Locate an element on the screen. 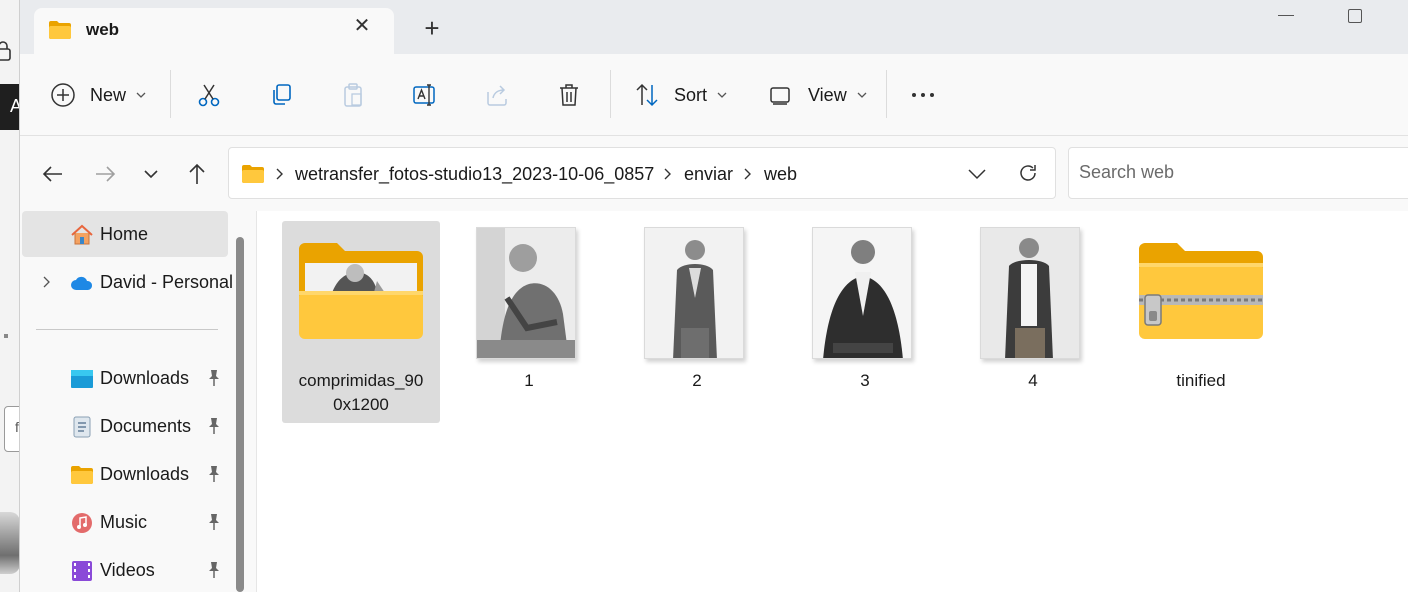 The image size is (1408, 592). sidebar-item-videos: Videos is located at coordinates (125, 569).